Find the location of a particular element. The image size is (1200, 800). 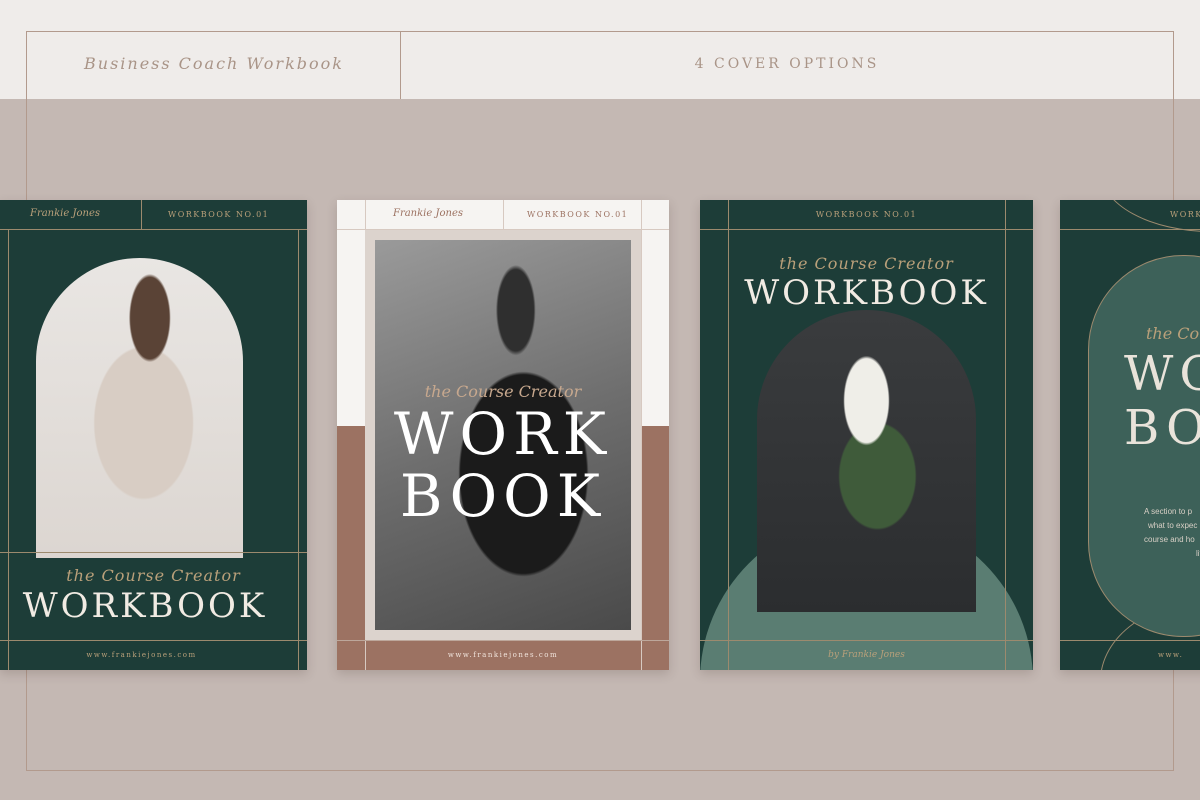

cover3-bottom-rule is located at coordinates (866, 640).